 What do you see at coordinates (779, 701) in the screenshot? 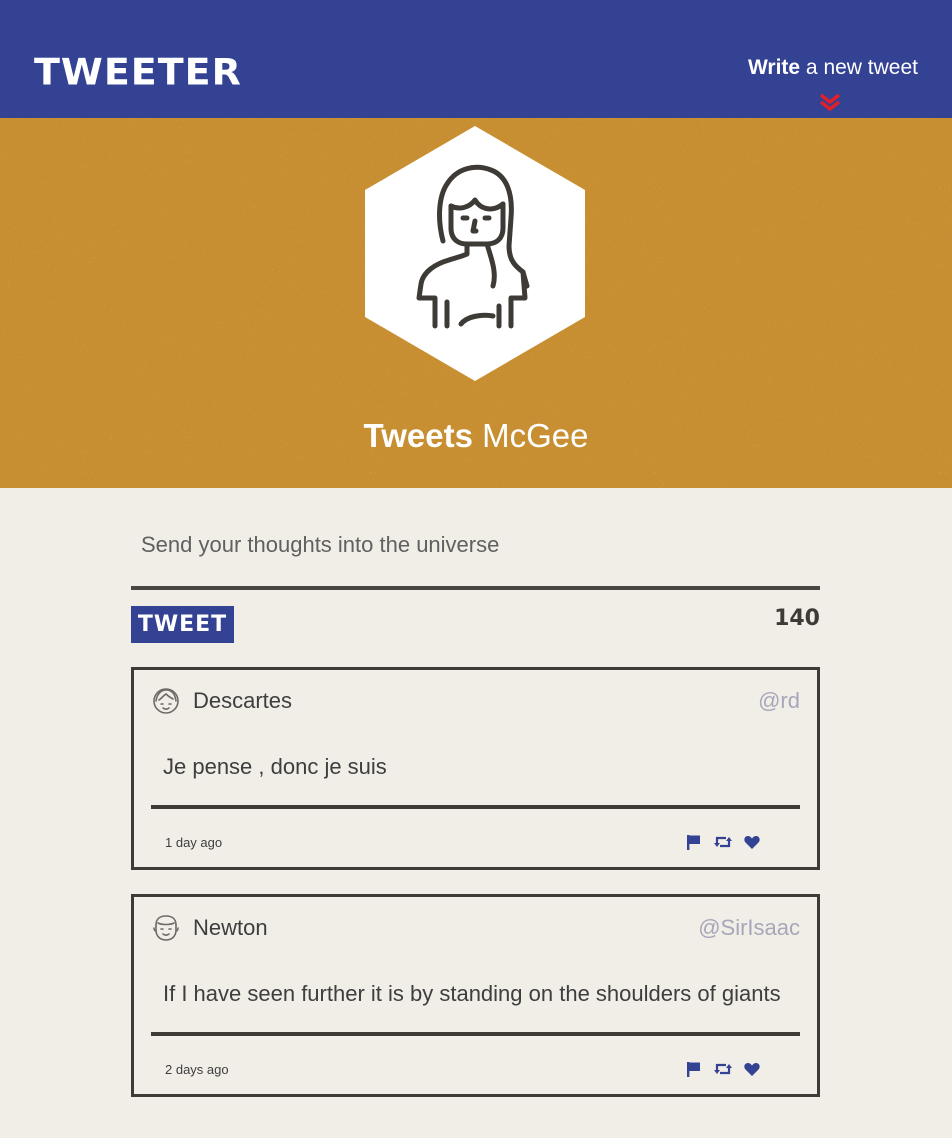
I see `tweet-author-handle: @rd` at bounding box center [779, 701].